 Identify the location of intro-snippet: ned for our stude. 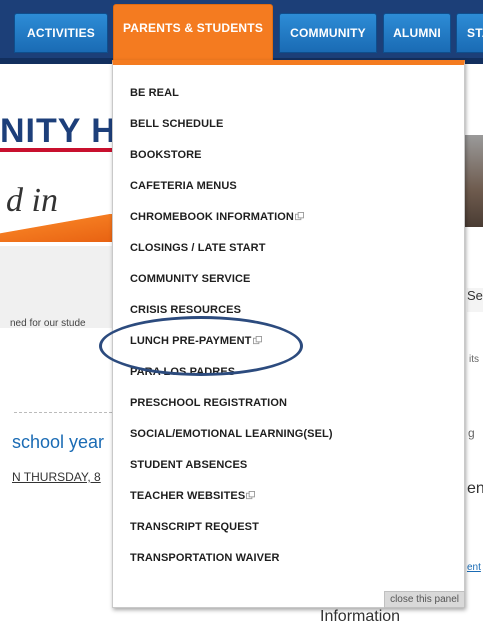
(48, 323).